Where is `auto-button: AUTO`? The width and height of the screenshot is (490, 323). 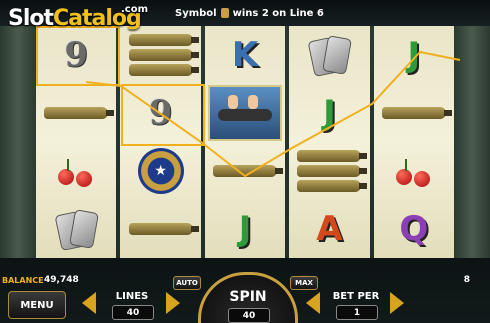 auto-button: AUTO is located at coordinates (187, 283).